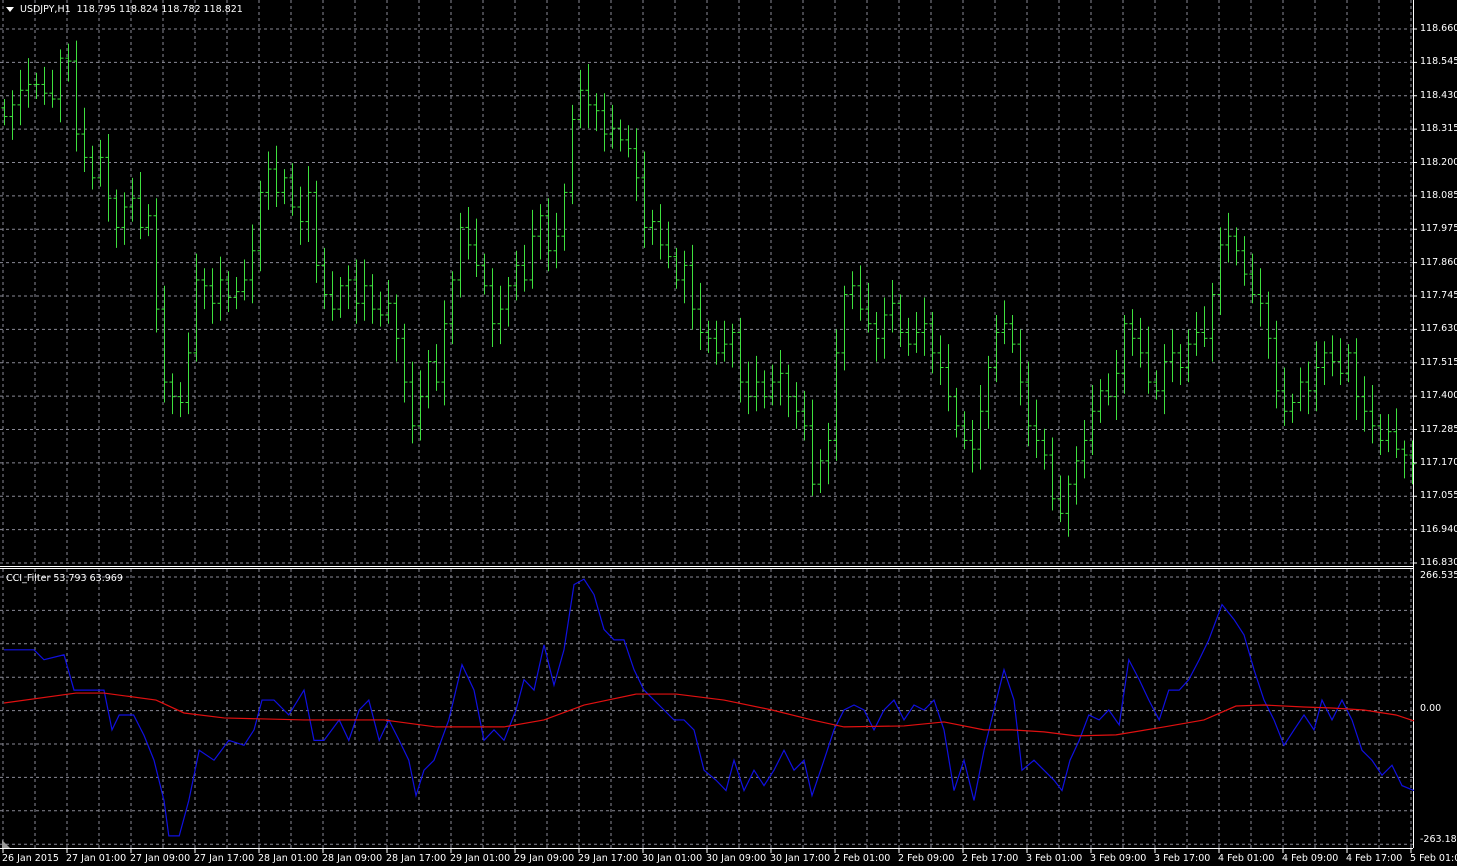 The height and width of the screenshot is (866, 1457). Describe the element at coordinates (1438, 529) in the screenshot. I see `price-axis-label: 116.940` at that location.